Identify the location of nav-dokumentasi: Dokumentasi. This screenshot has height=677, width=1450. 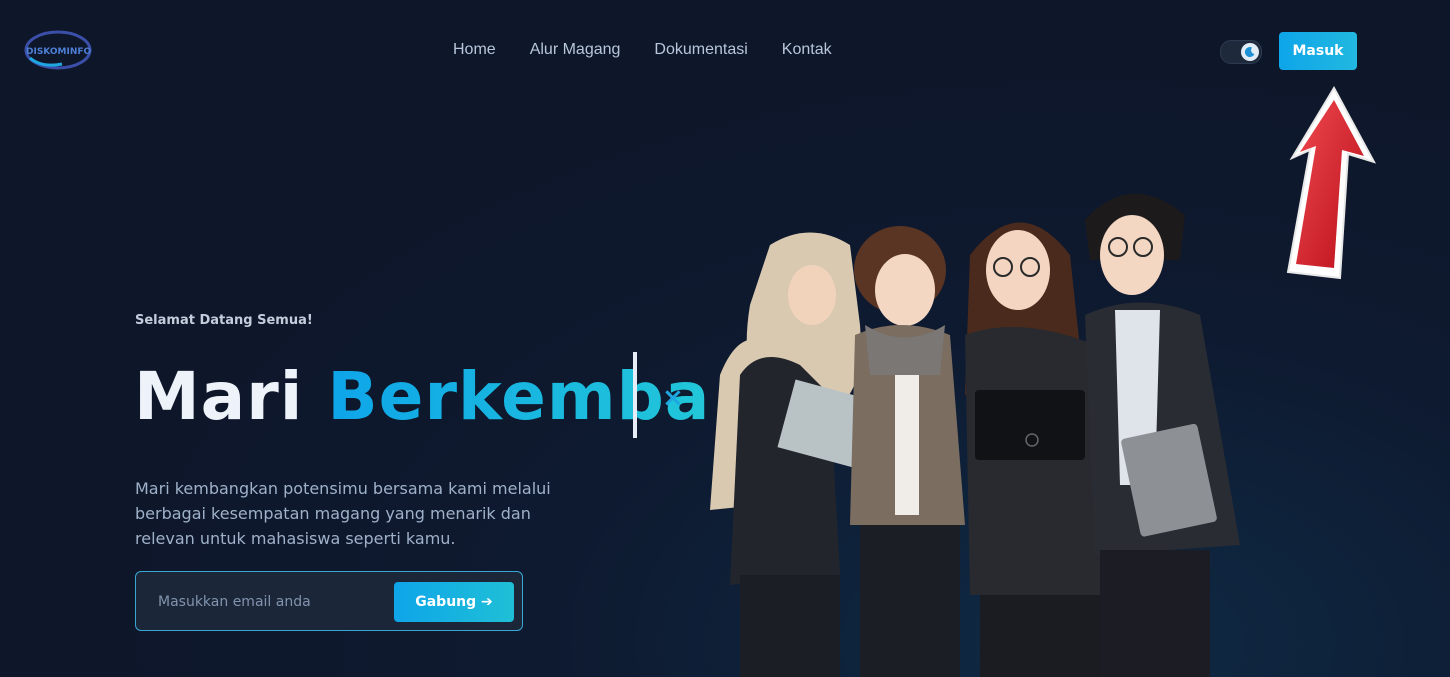
(700, 50).